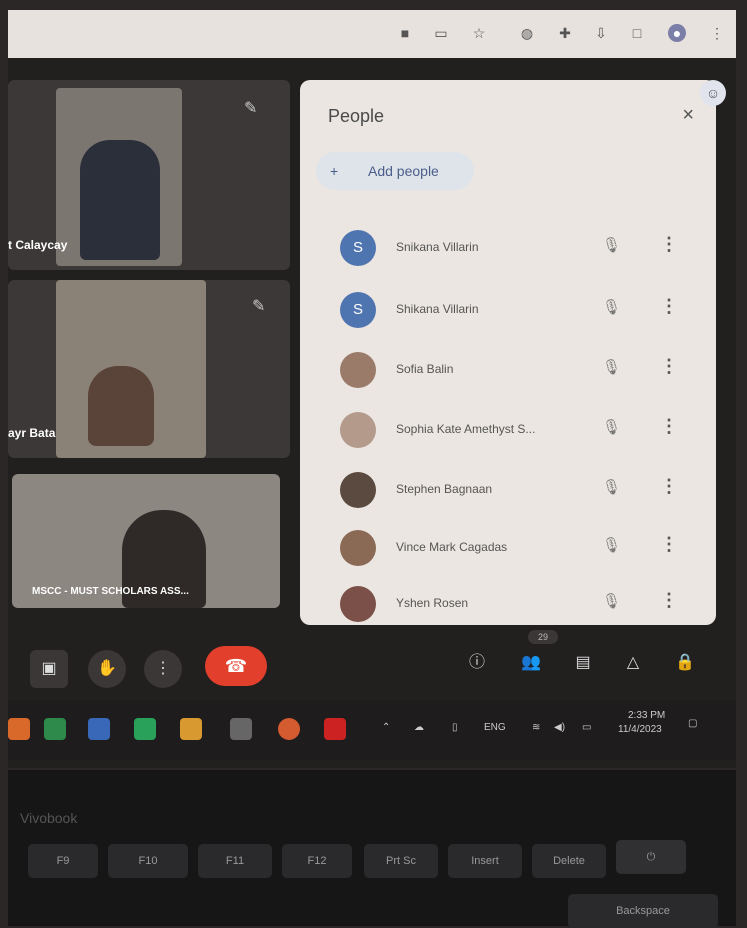 This screenshot has height=928, width=747. What do you see at coordinates (334, 171) in the screenshot?
I see `add-person-icon: +` at bounding box center [334, 171].